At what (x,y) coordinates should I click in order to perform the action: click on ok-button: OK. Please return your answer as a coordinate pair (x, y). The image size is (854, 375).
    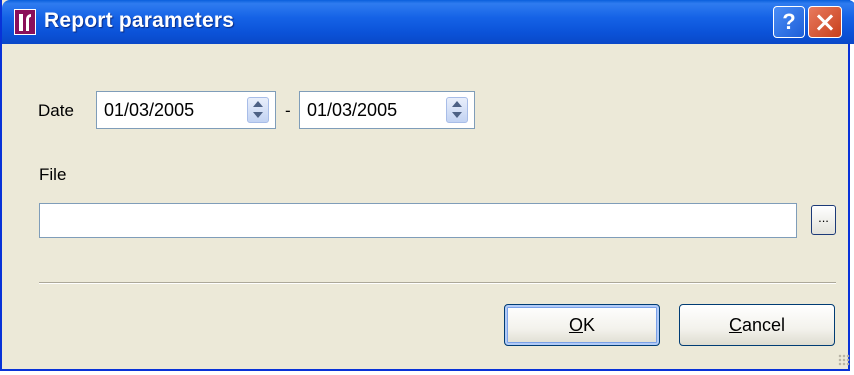
    Looking at the image, I should click on (582, 325).